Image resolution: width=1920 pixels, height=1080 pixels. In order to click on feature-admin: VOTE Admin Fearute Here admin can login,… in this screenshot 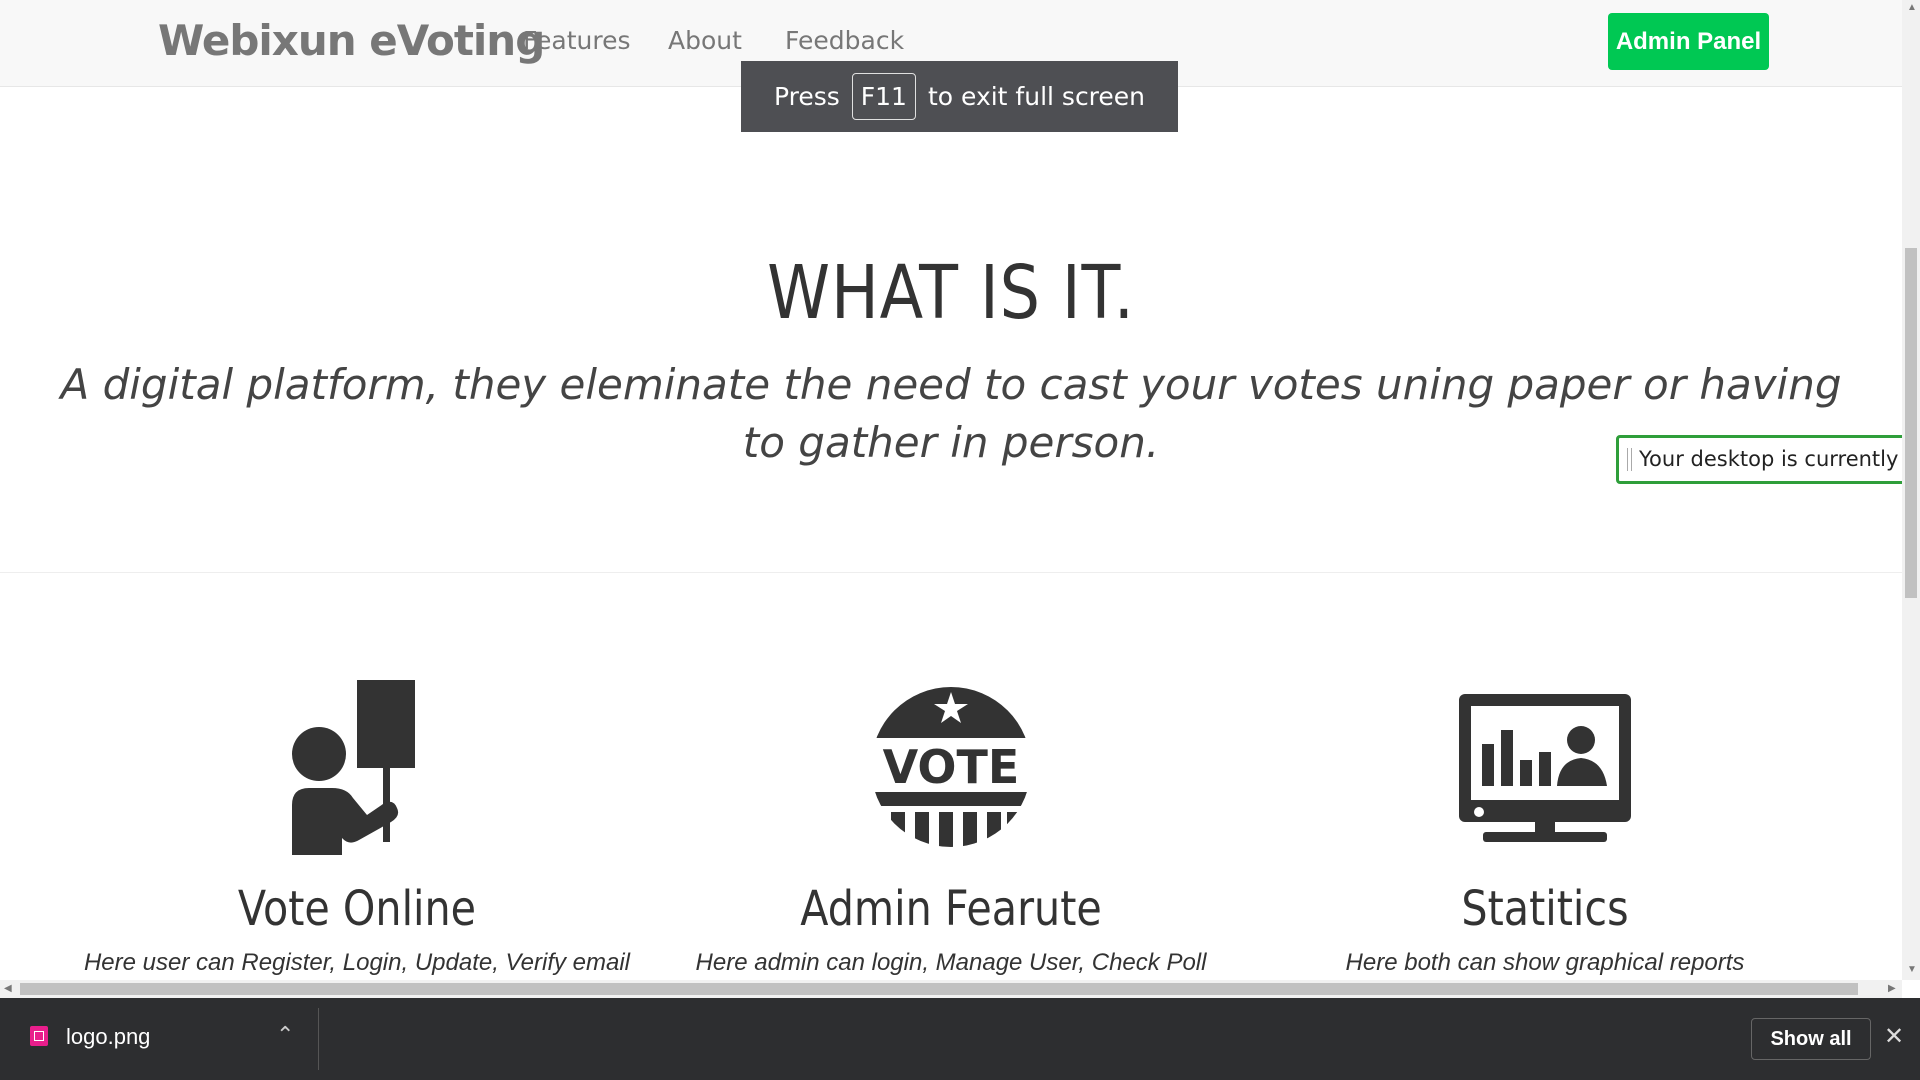, I will do `click(951, 828)`.